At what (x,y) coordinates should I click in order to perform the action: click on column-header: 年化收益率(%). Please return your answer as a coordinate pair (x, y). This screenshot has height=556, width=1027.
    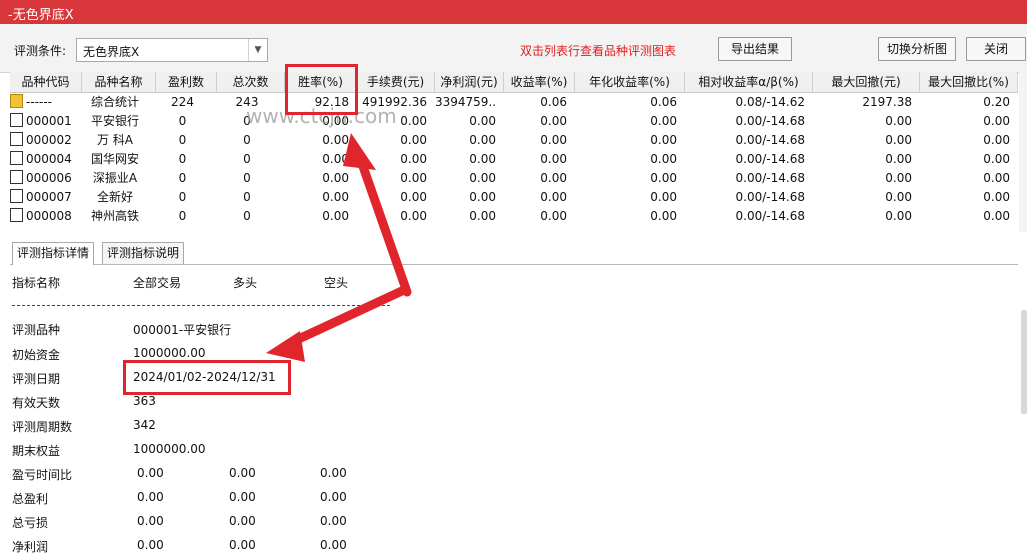
    Looking at the image, I should click on (630, 82).